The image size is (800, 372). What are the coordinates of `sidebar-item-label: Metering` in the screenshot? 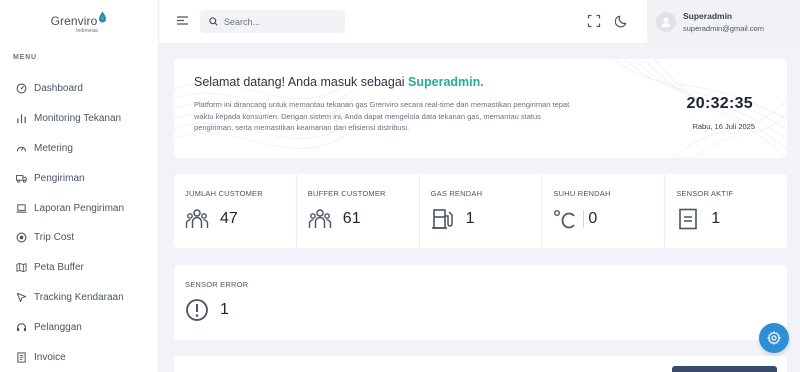 It's located at (53, 148).